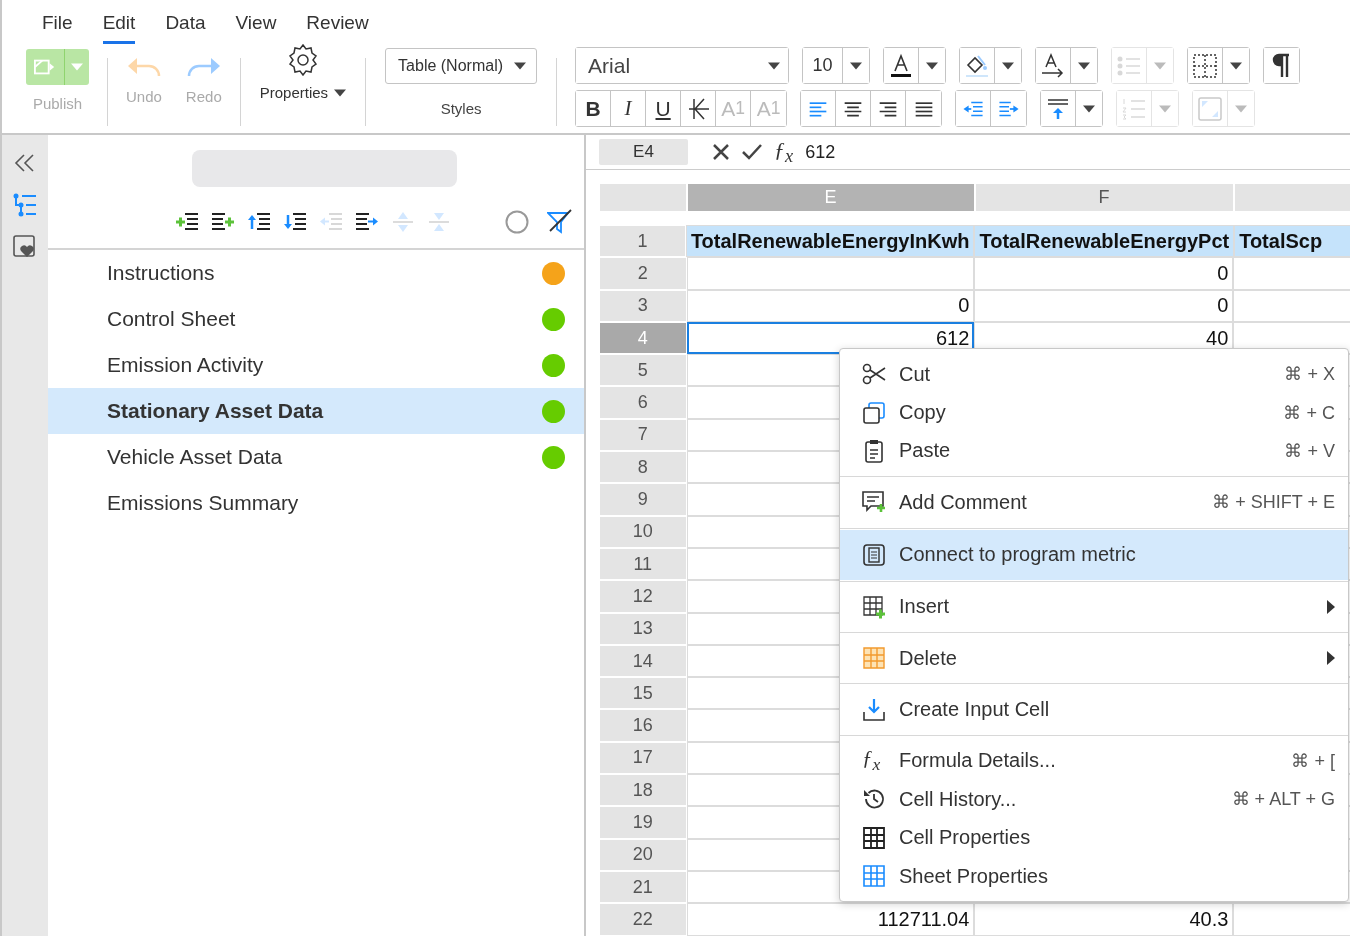 Image resolution: width=1350 pixels, height=936 pixels. I want to click on sheet-item: Stationary Asset Data, so click(316, 411).